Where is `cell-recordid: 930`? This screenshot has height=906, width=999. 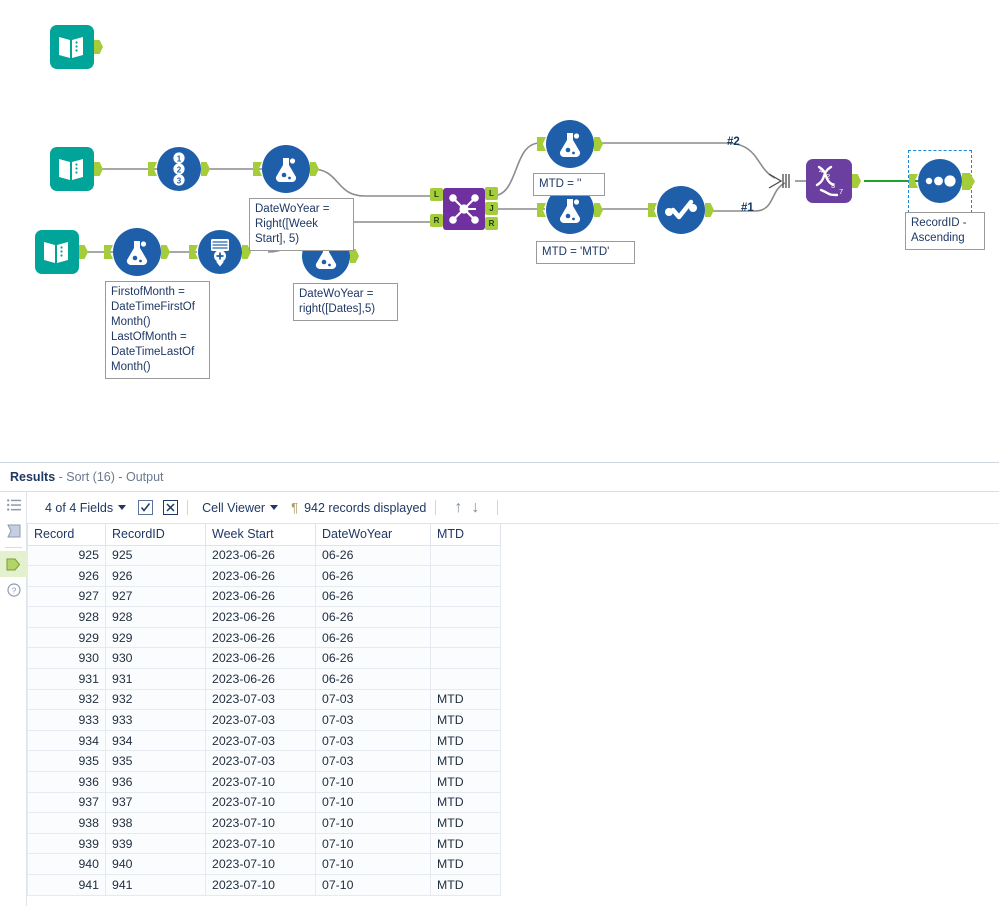 cell-recordid: 930 is located at coordinates (155, 658).